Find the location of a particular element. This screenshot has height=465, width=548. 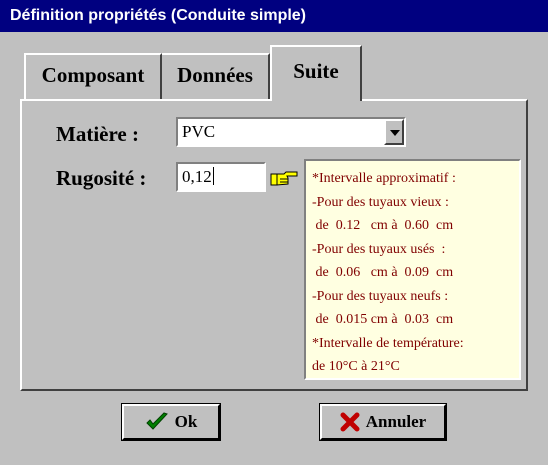

tab-suite: Suite is located at coordinates (316, 73).